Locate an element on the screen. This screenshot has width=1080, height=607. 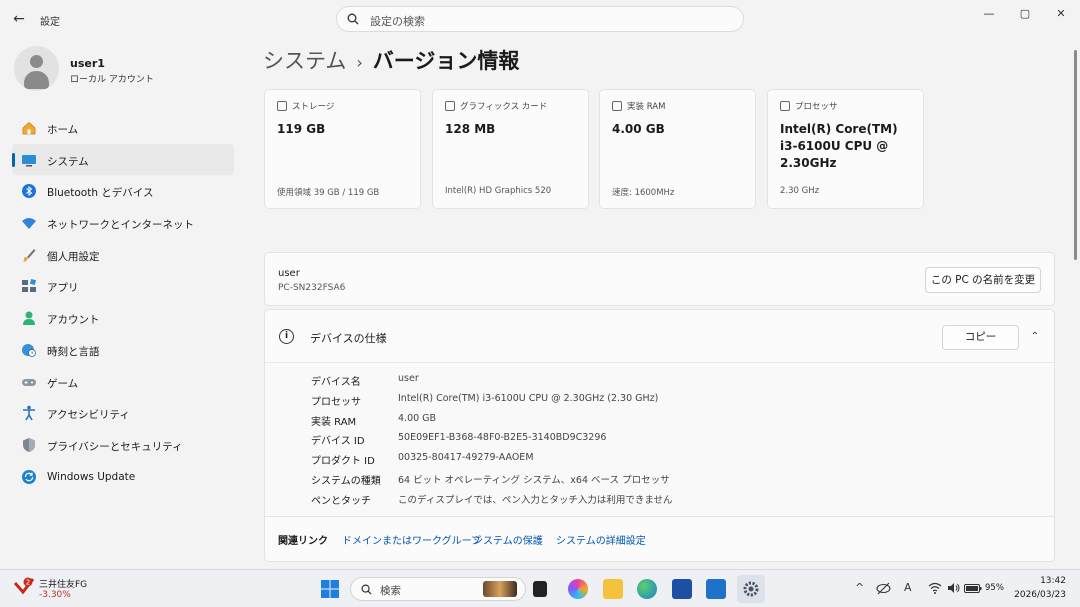
sidebar-item-label: Windows Update is located at coordinates (91, 476).